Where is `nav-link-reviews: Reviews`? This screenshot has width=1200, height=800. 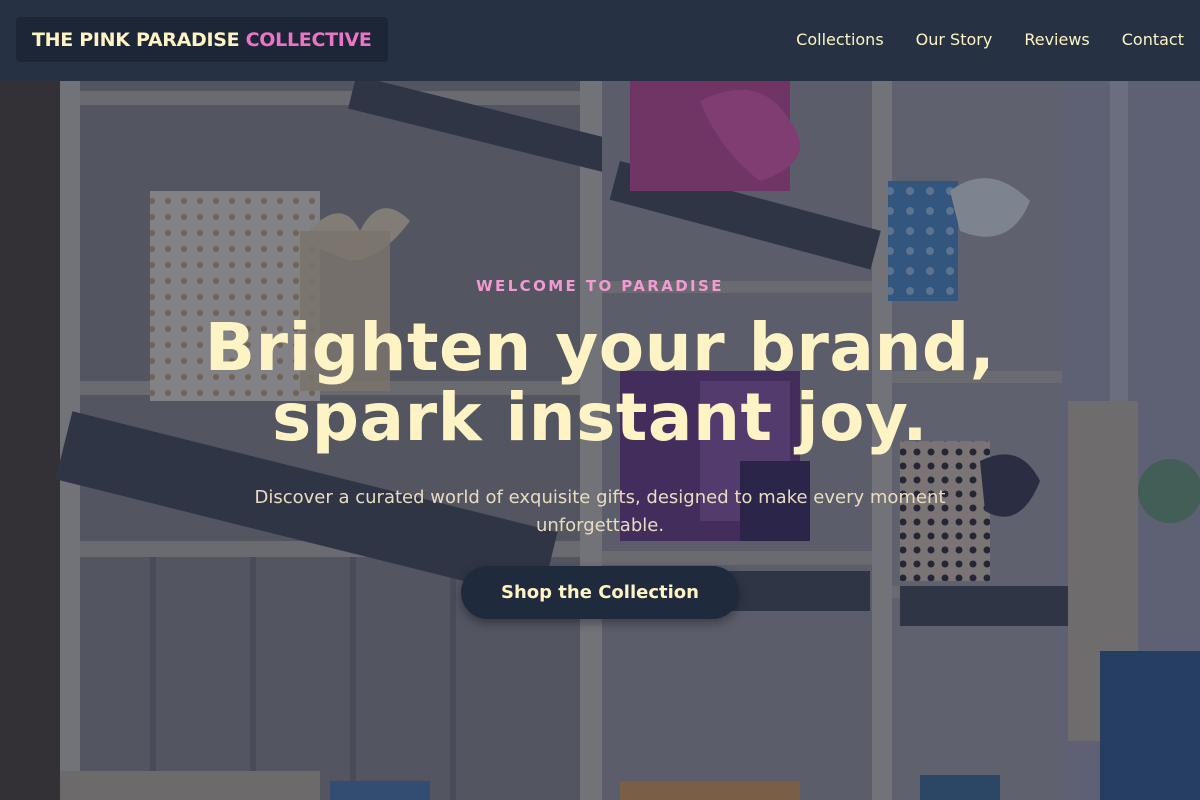 nav-link-reviews: Reviews is located at coordinates (1056, 39).